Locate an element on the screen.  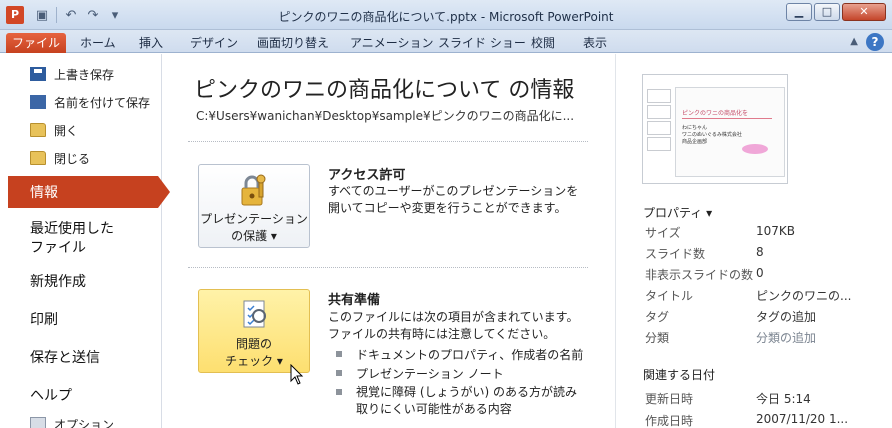
menu-recent-line2: ファイル is located at coordinates (58, 247).